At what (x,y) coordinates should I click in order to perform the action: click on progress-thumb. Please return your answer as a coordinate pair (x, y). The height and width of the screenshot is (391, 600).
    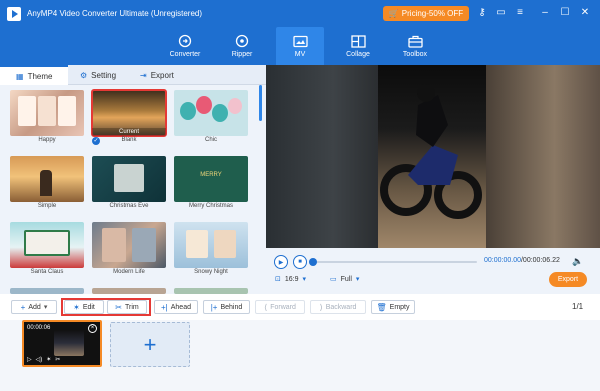
    Looking at the image, I should click on (313, 262).